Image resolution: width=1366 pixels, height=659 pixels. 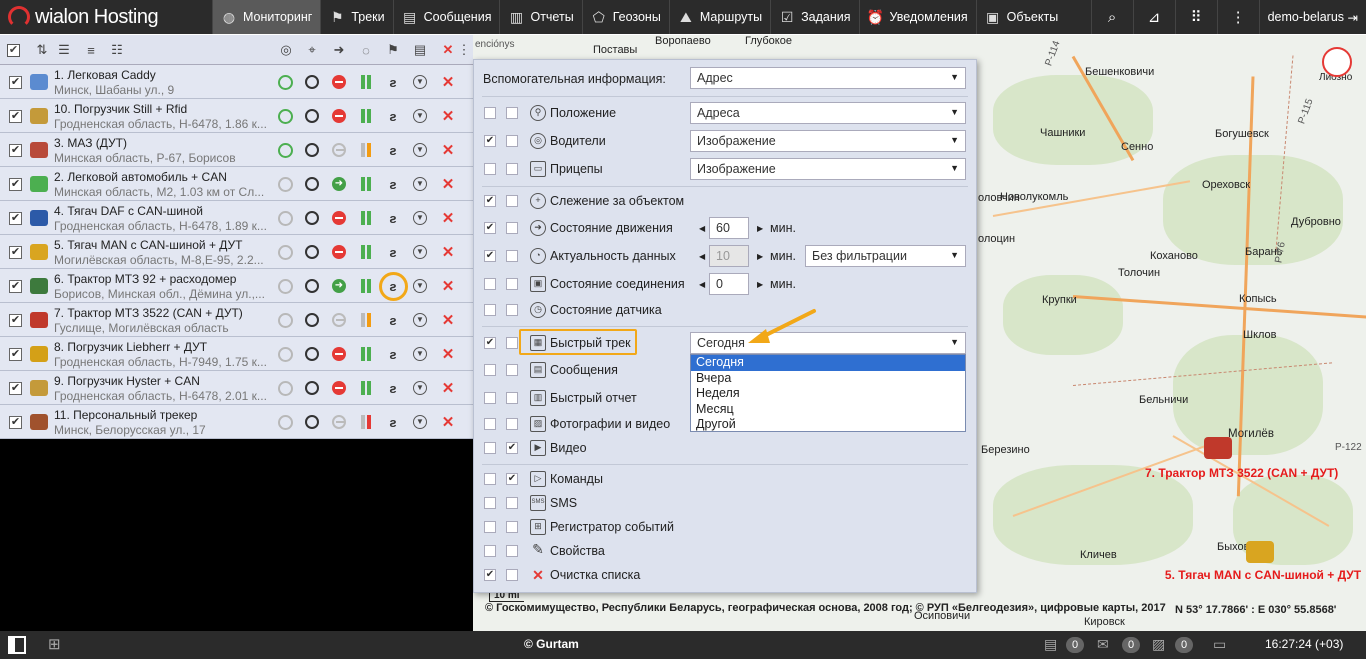 What do you see at coordinates (702, 256) in the screenshot?
I see `decrease-icon: ◀` at bounding box center [702, 256].